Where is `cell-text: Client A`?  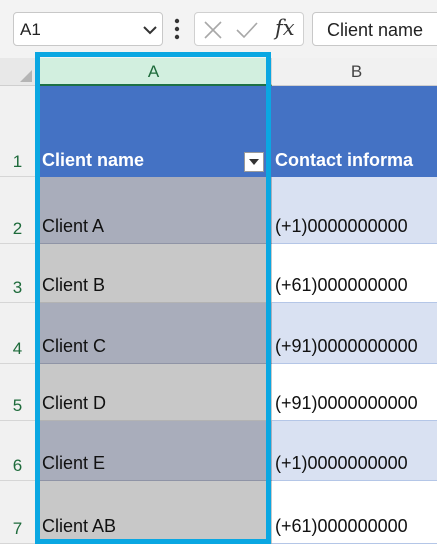
cell-text: Client A is located at coordinates (73, 226).